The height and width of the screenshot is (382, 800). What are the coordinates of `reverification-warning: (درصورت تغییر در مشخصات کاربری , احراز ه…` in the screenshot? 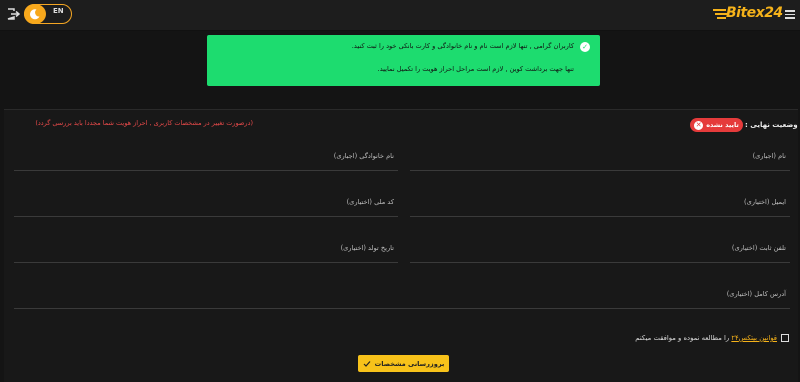 It's located at (144, 123).